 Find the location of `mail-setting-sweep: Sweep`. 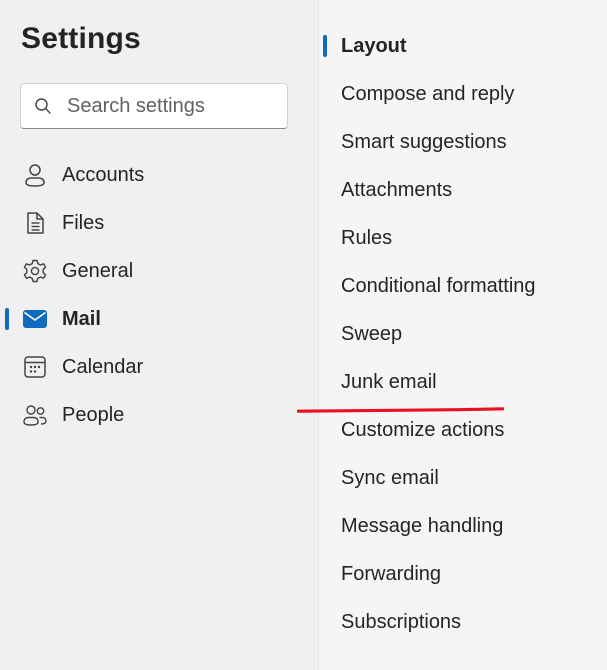

mail-setting-sweep: Sweep is located at coordinates (463, 334).